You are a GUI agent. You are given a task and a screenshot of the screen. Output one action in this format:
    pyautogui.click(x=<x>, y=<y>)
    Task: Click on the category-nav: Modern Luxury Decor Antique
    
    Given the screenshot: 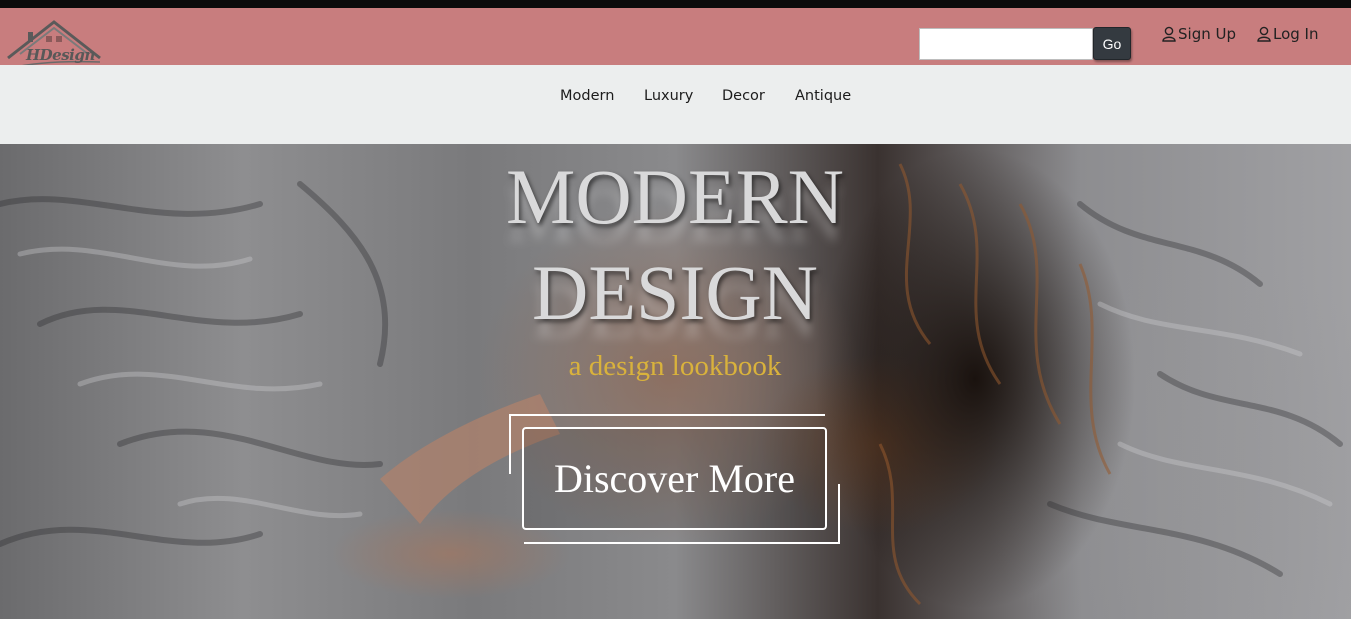 What is the action you would take?
    pyautogui.click(x=675, y=104)
    